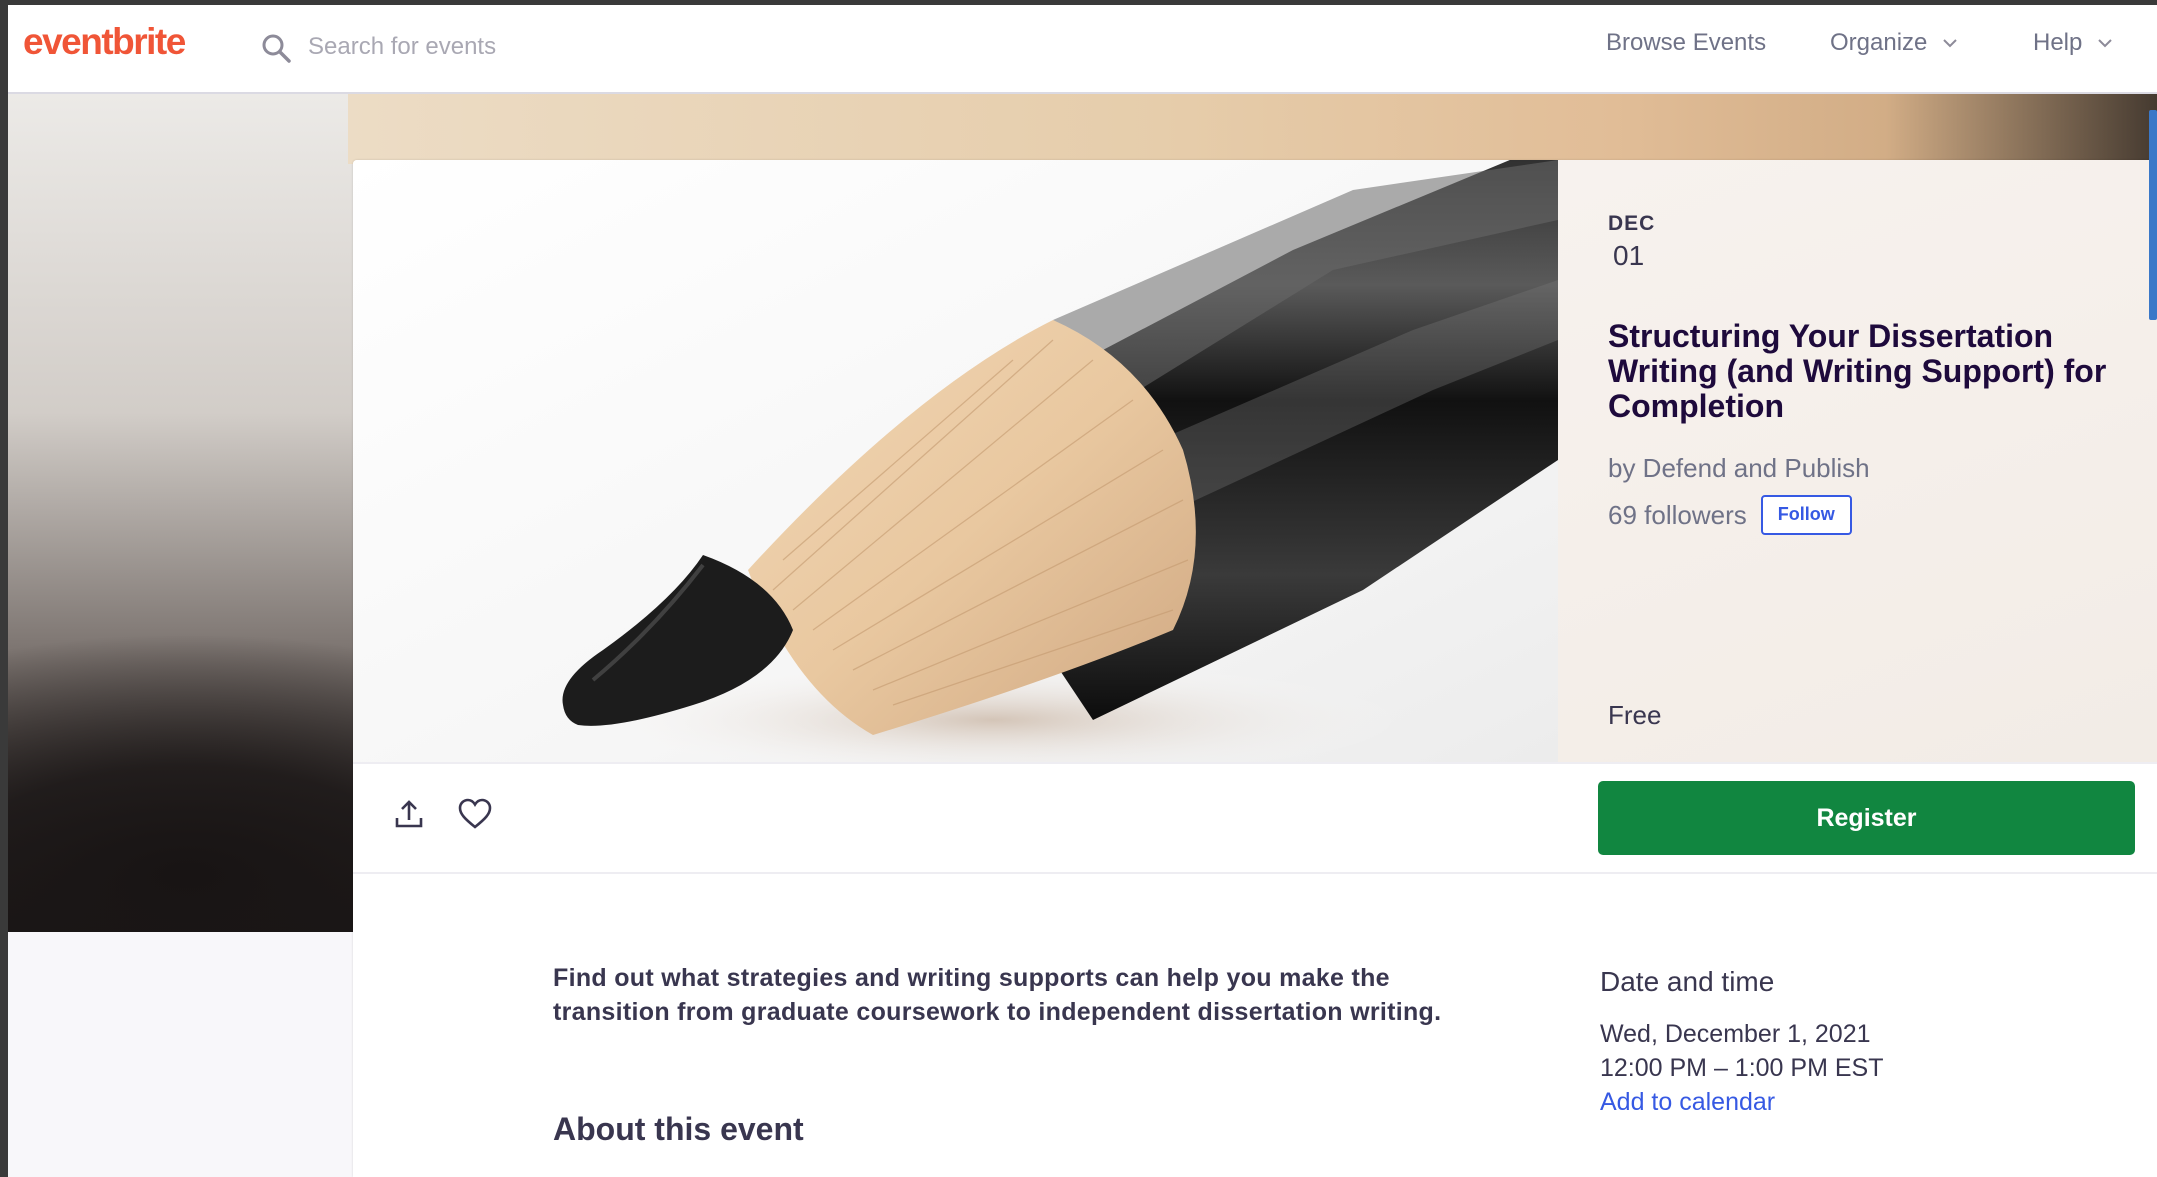  What do you see at coordinates (276, 48) in the screenshot?
I see `search-icon` at bounding box center [276, 48].